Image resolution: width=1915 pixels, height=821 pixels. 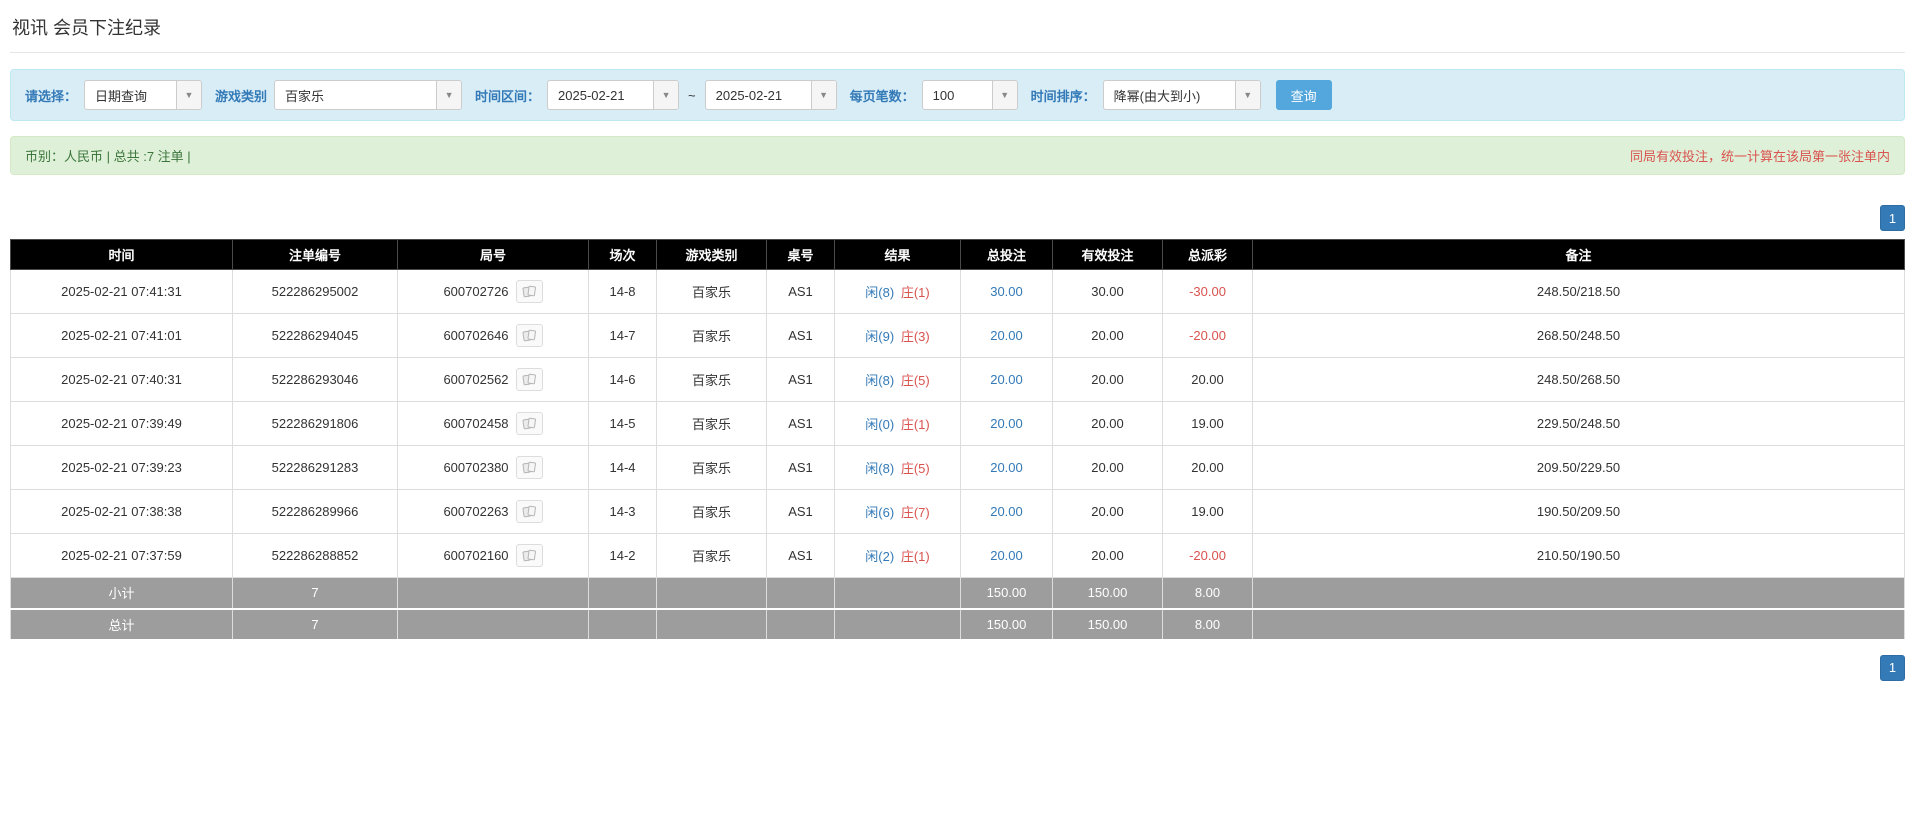 I want to click on result-banker: 庄(7), so click(x=915, y=512).